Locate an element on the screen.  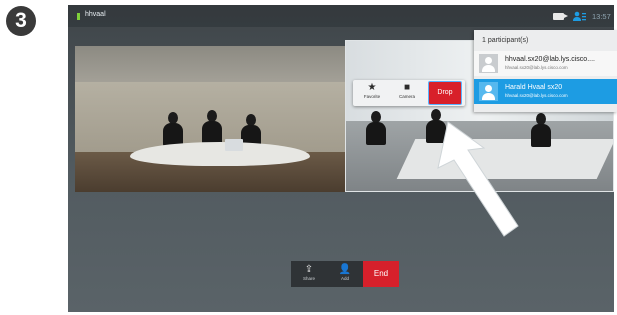
call-control-bar: ⇪ Share 👤 Add End is located at coordinates (345, 274).